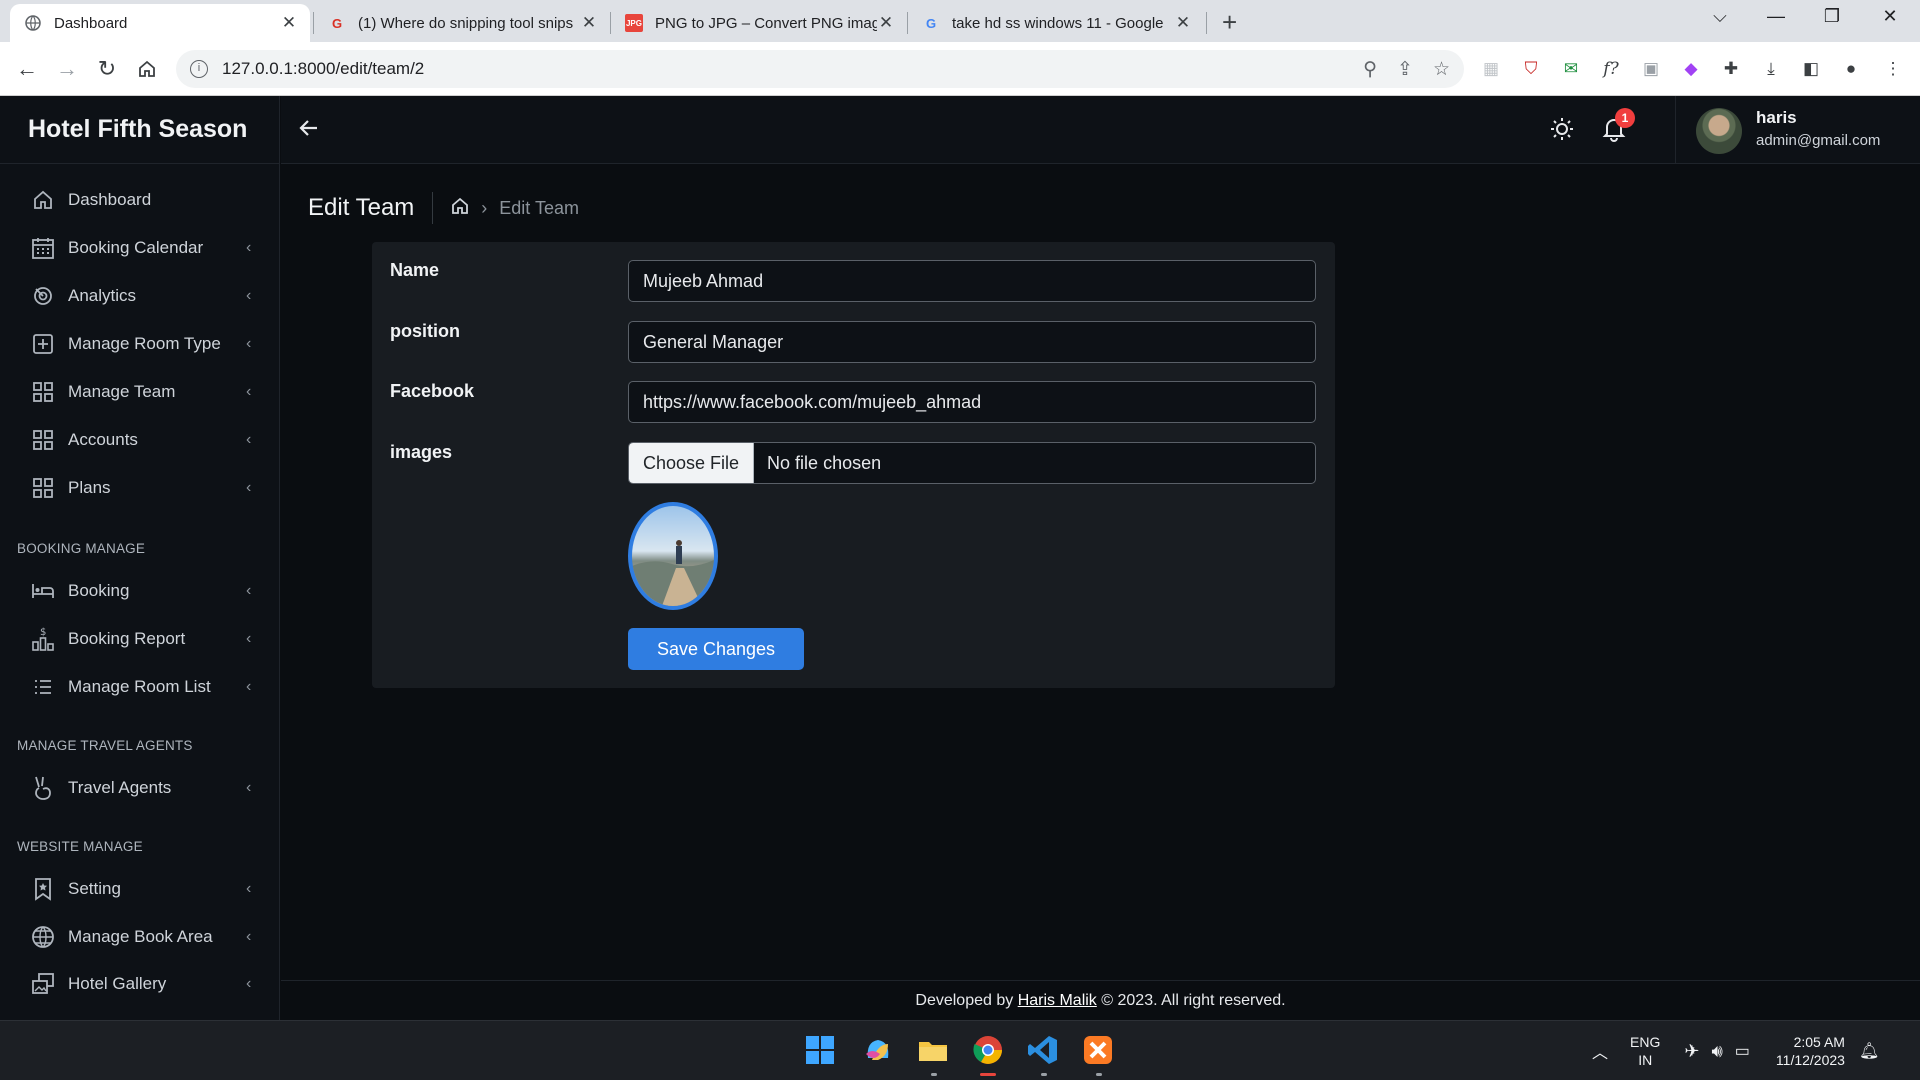 The width and height of the screenshot is (1920, 1080). I want to click on star-icon: ☆, so click(1441, 69).